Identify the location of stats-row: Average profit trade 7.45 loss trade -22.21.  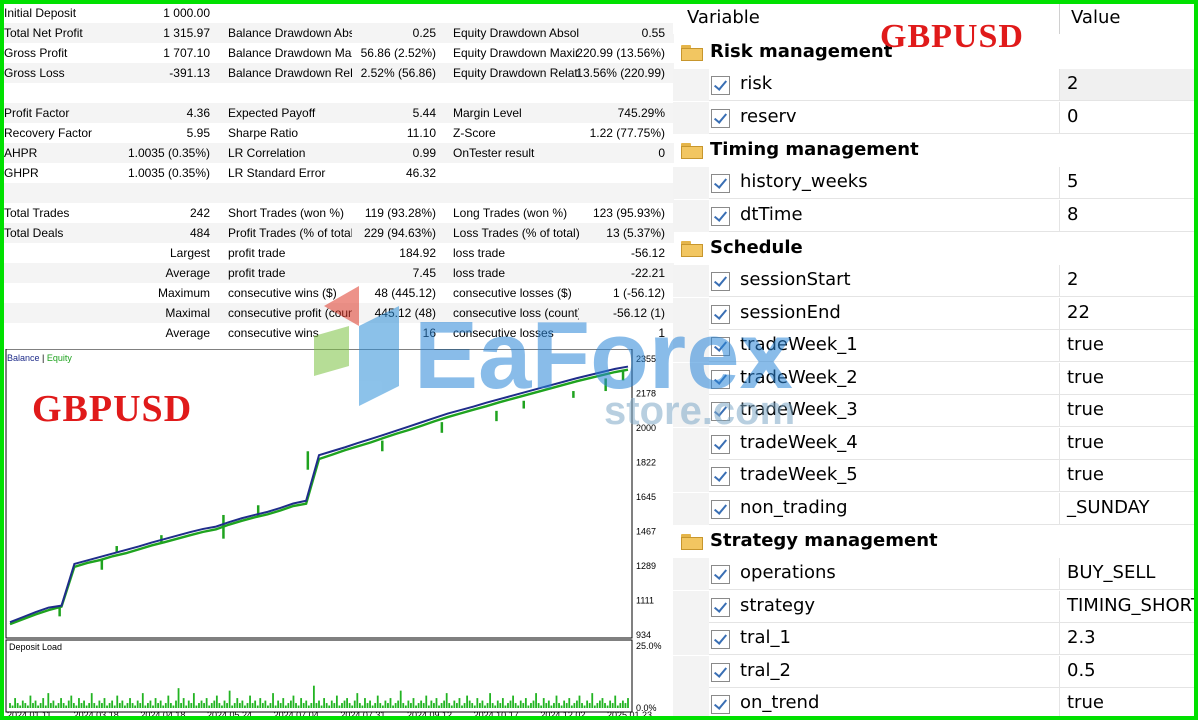
(339, 273).